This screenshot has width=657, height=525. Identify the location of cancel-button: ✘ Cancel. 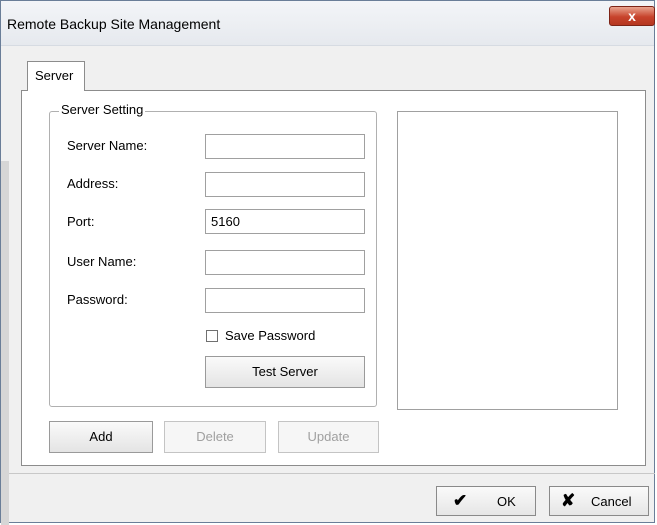
(599, 501).